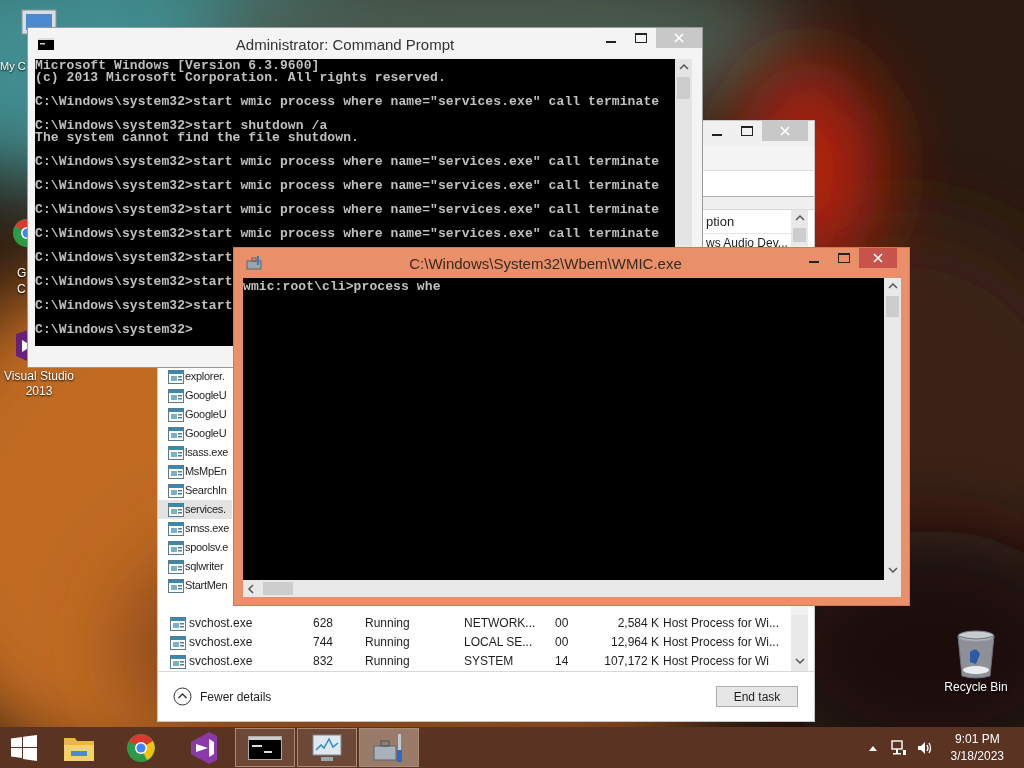  I want to click on trash-bin-icon, so click(976, 655).